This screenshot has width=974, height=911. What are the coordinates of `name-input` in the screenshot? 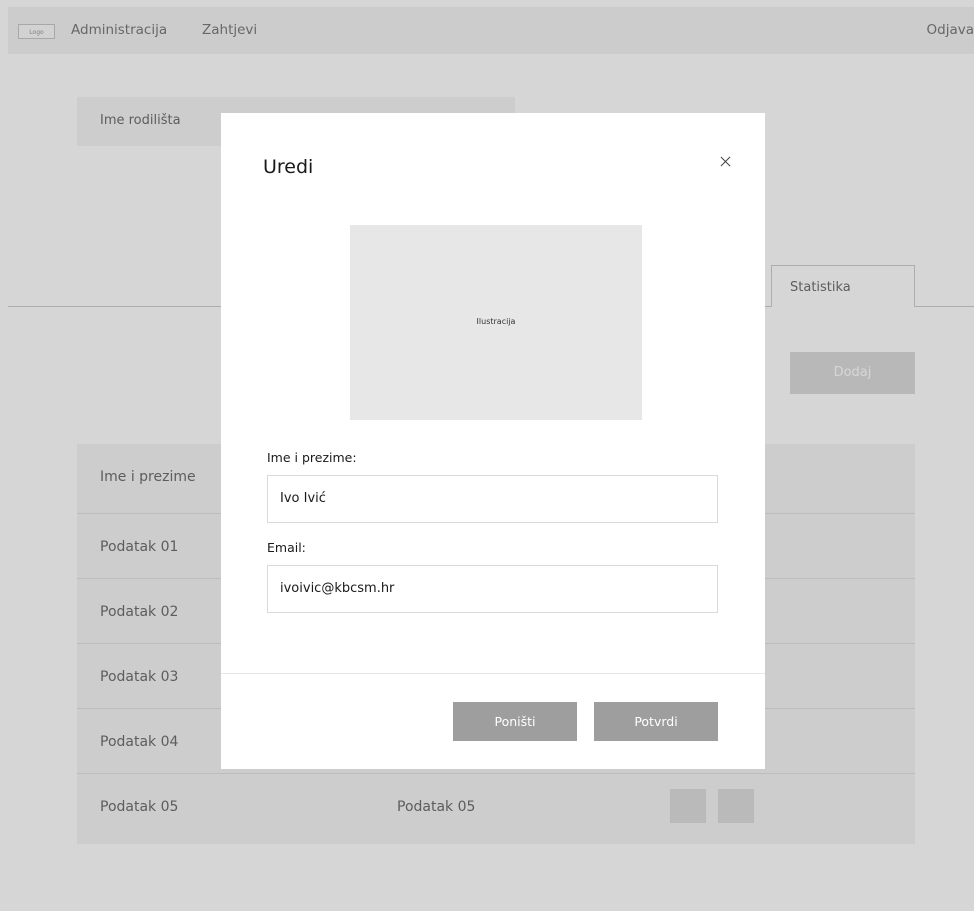 It's located at (490, 498).